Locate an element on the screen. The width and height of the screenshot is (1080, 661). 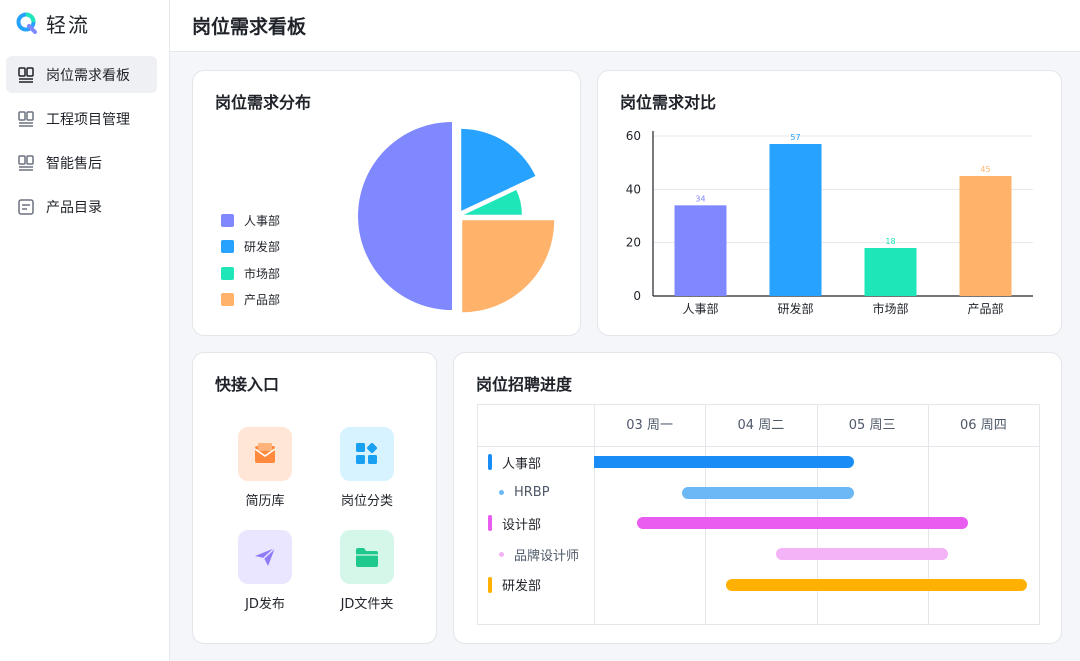
pie-chart is located at coordinates (456, 217).